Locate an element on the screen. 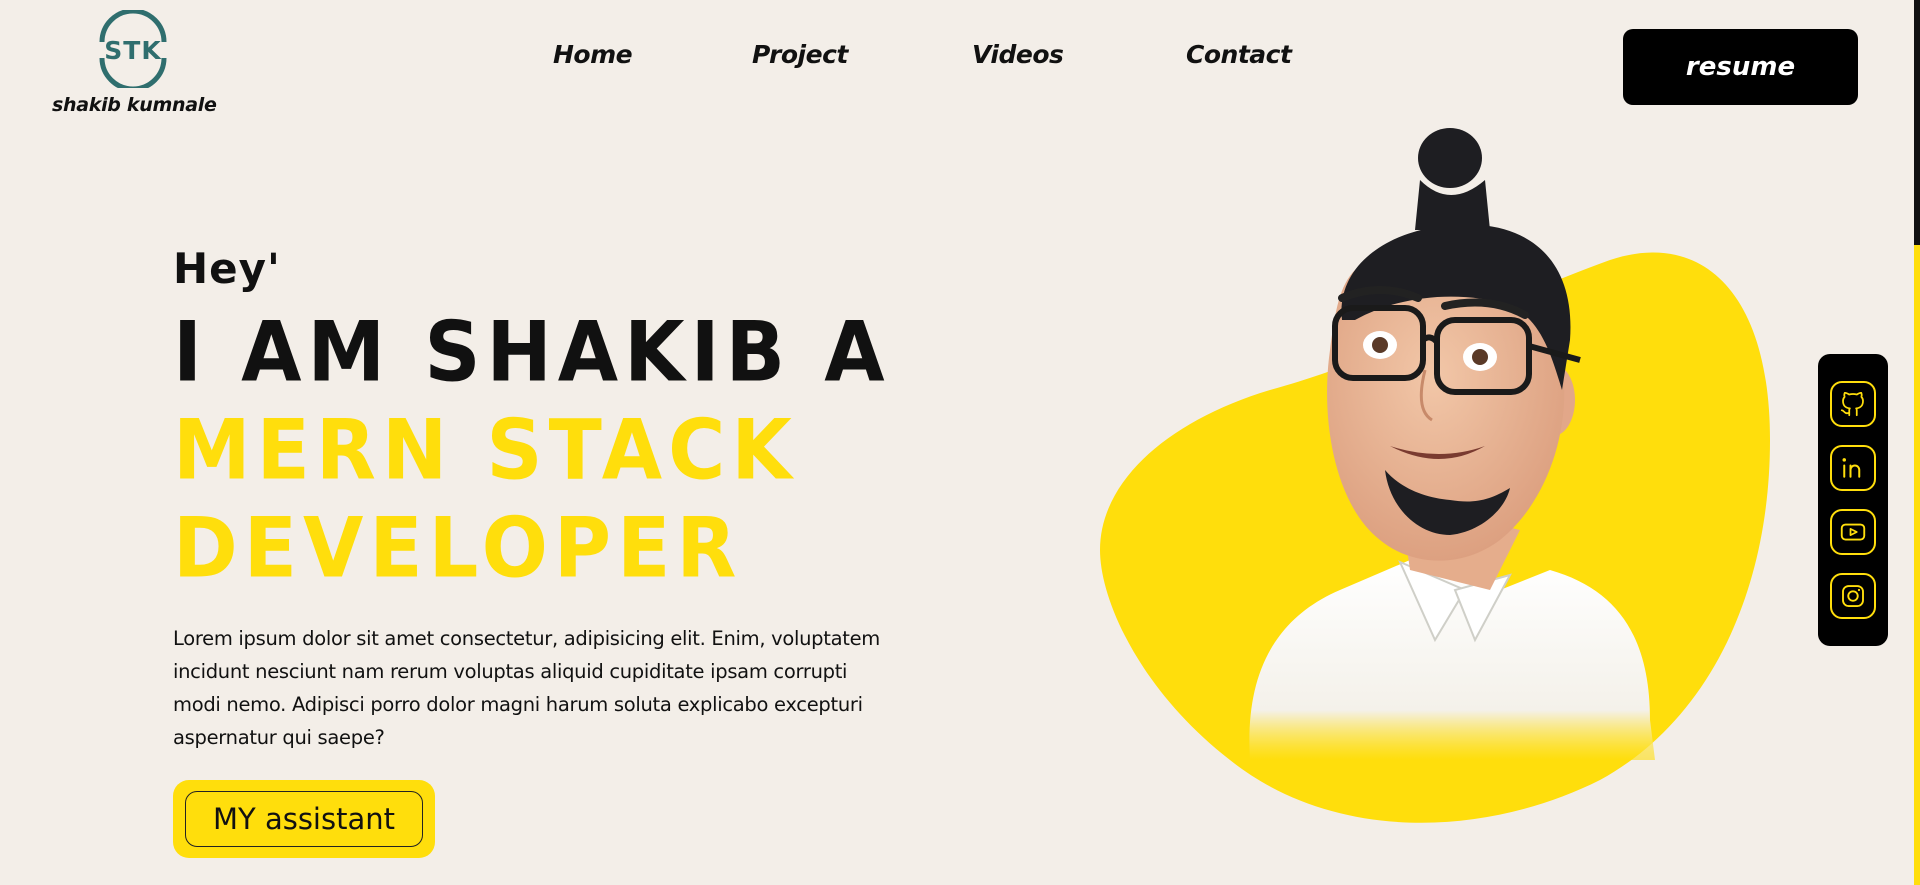 The width and height of the screenshot is (1920, 885). github-icon is located at coordinates (1852, 404).